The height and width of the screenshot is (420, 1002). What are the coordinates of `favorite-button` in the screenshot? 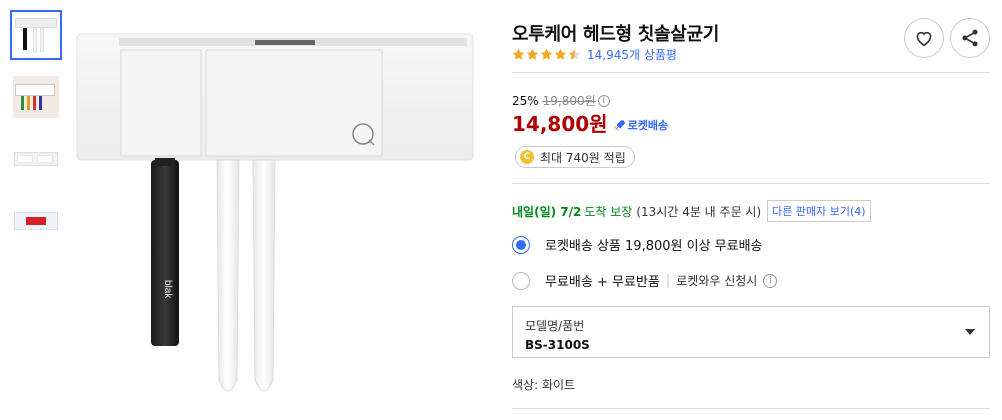 It's located at (924, 38).